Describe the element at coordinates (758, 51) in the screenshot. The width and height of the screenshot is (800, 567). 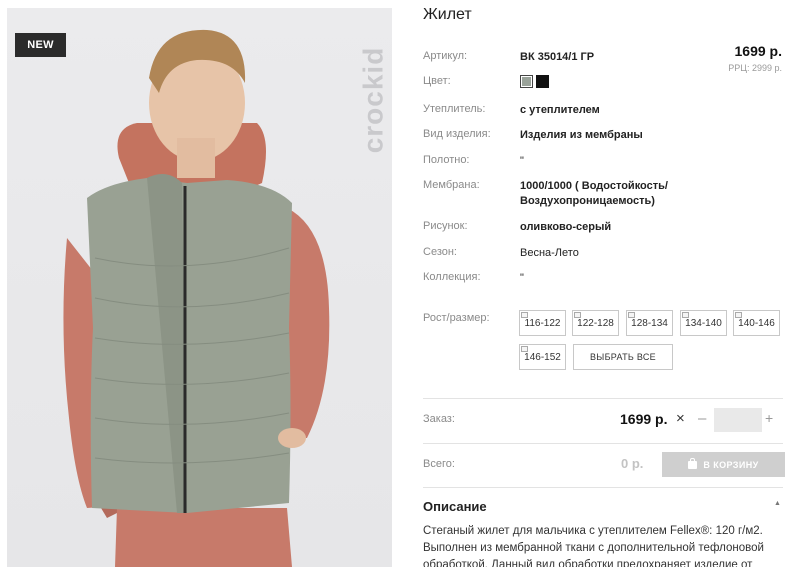
I see `product-price: 1699 р.` at that location.